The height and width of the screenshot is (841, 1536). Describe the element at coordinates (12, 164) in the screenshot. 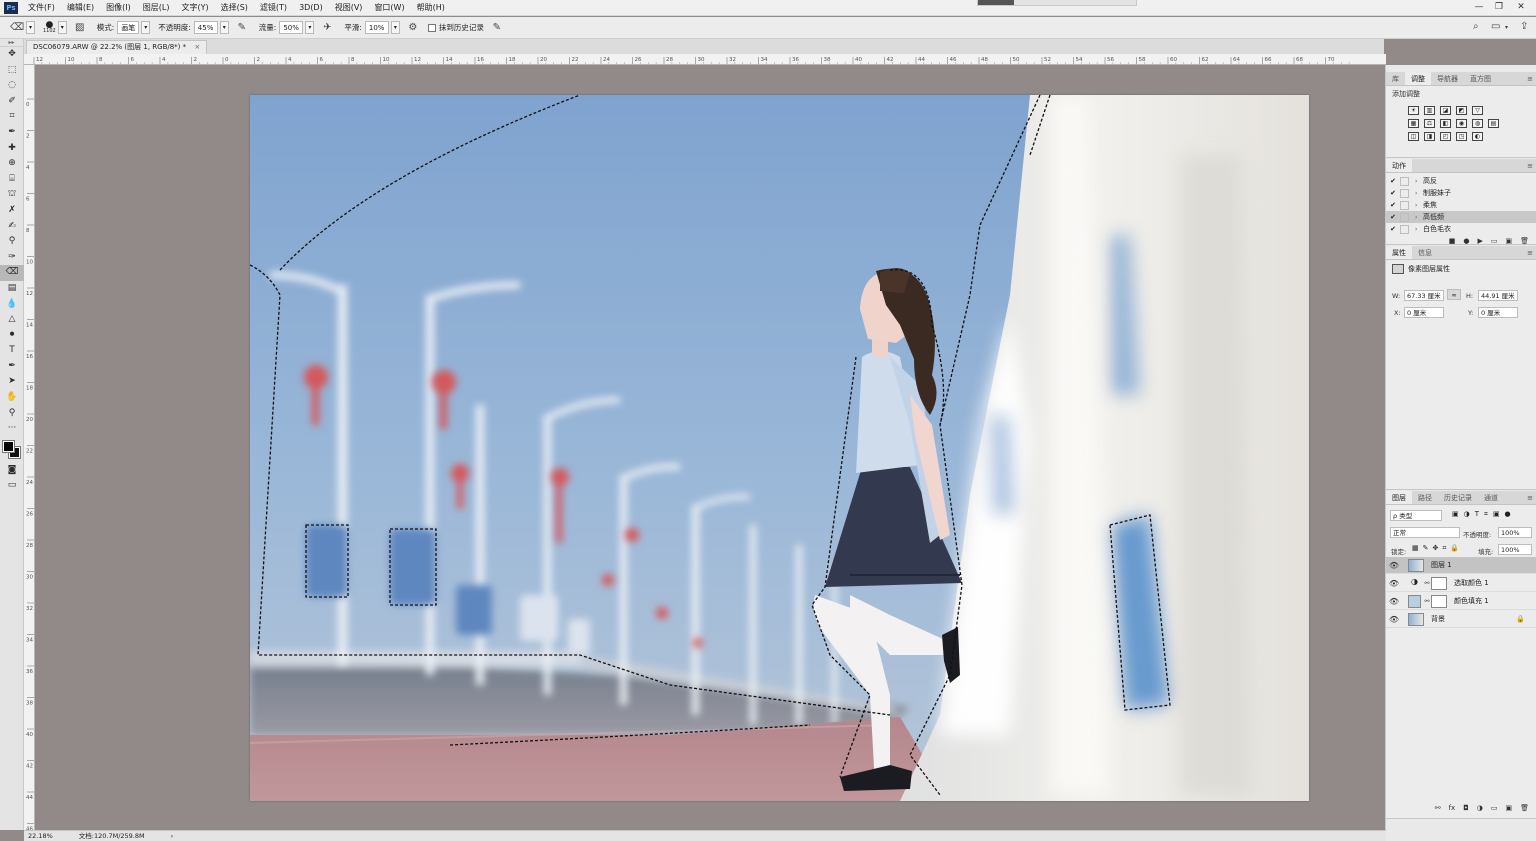

I see `healing-brush-tool-icon: ⊕` at that location.